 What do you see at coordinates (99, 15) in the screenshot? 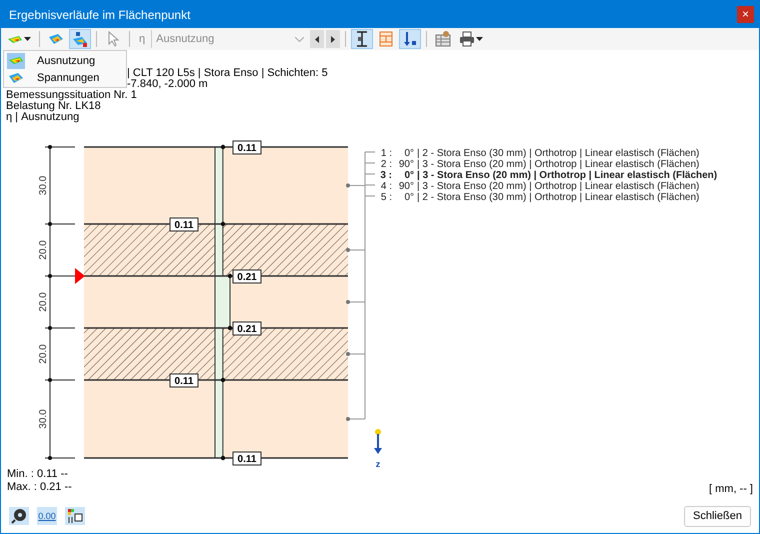
I see `window-title: Ergebnisverläufe im Flächenpunkt` at bounding box center [99, 15].